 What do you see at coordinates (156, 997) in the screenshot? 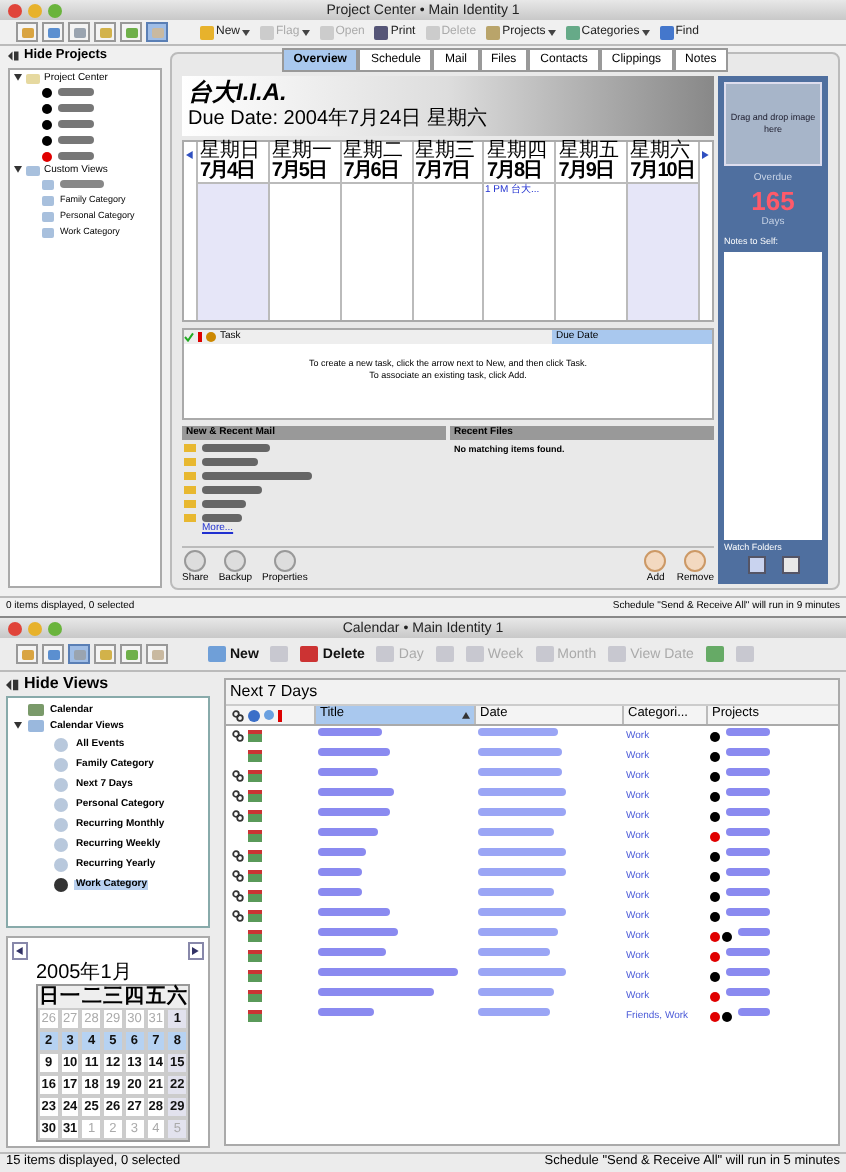
I see `weekday-label: 五` at bounding box center [156, 997].